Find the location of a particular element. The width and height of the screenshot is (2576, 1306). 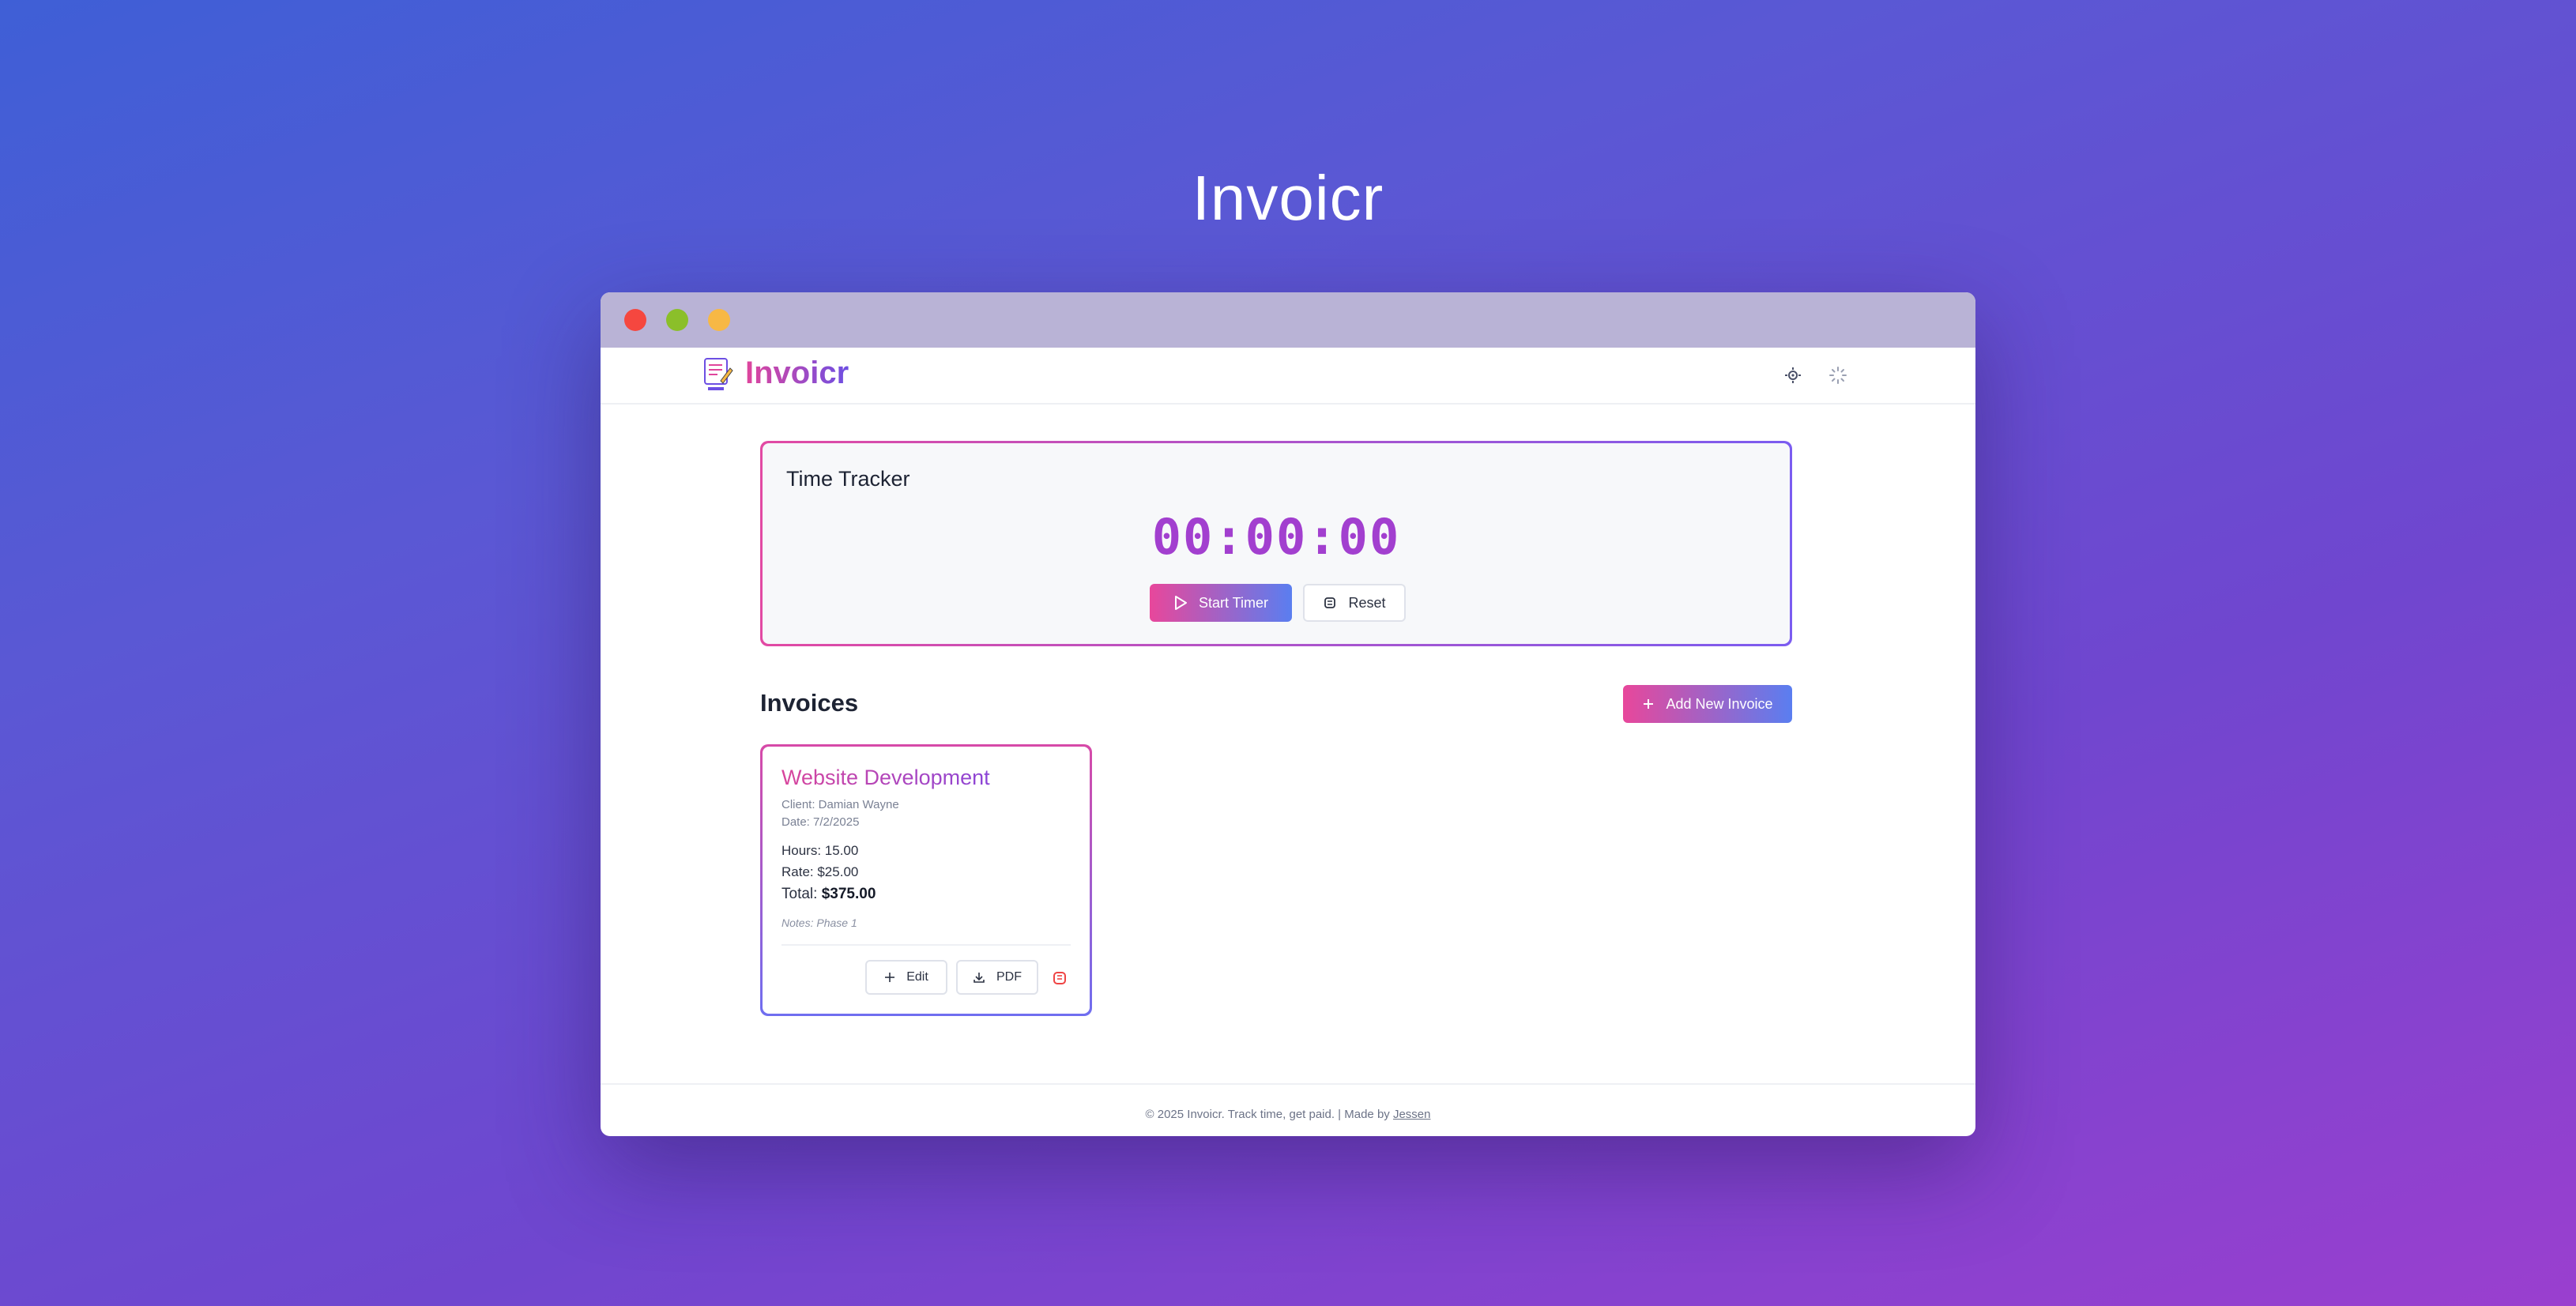

invoice-title: Website Development is located at coordinates (885, 778).